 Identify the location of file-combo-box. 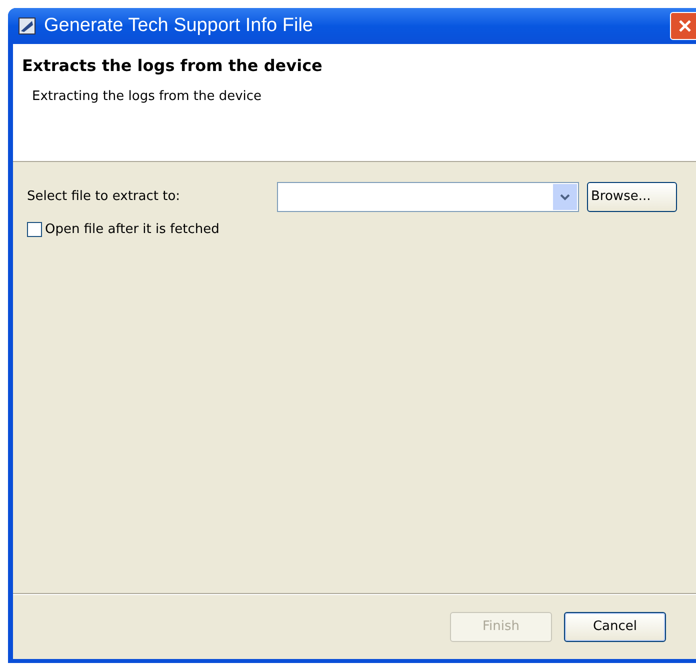
(428, 197).